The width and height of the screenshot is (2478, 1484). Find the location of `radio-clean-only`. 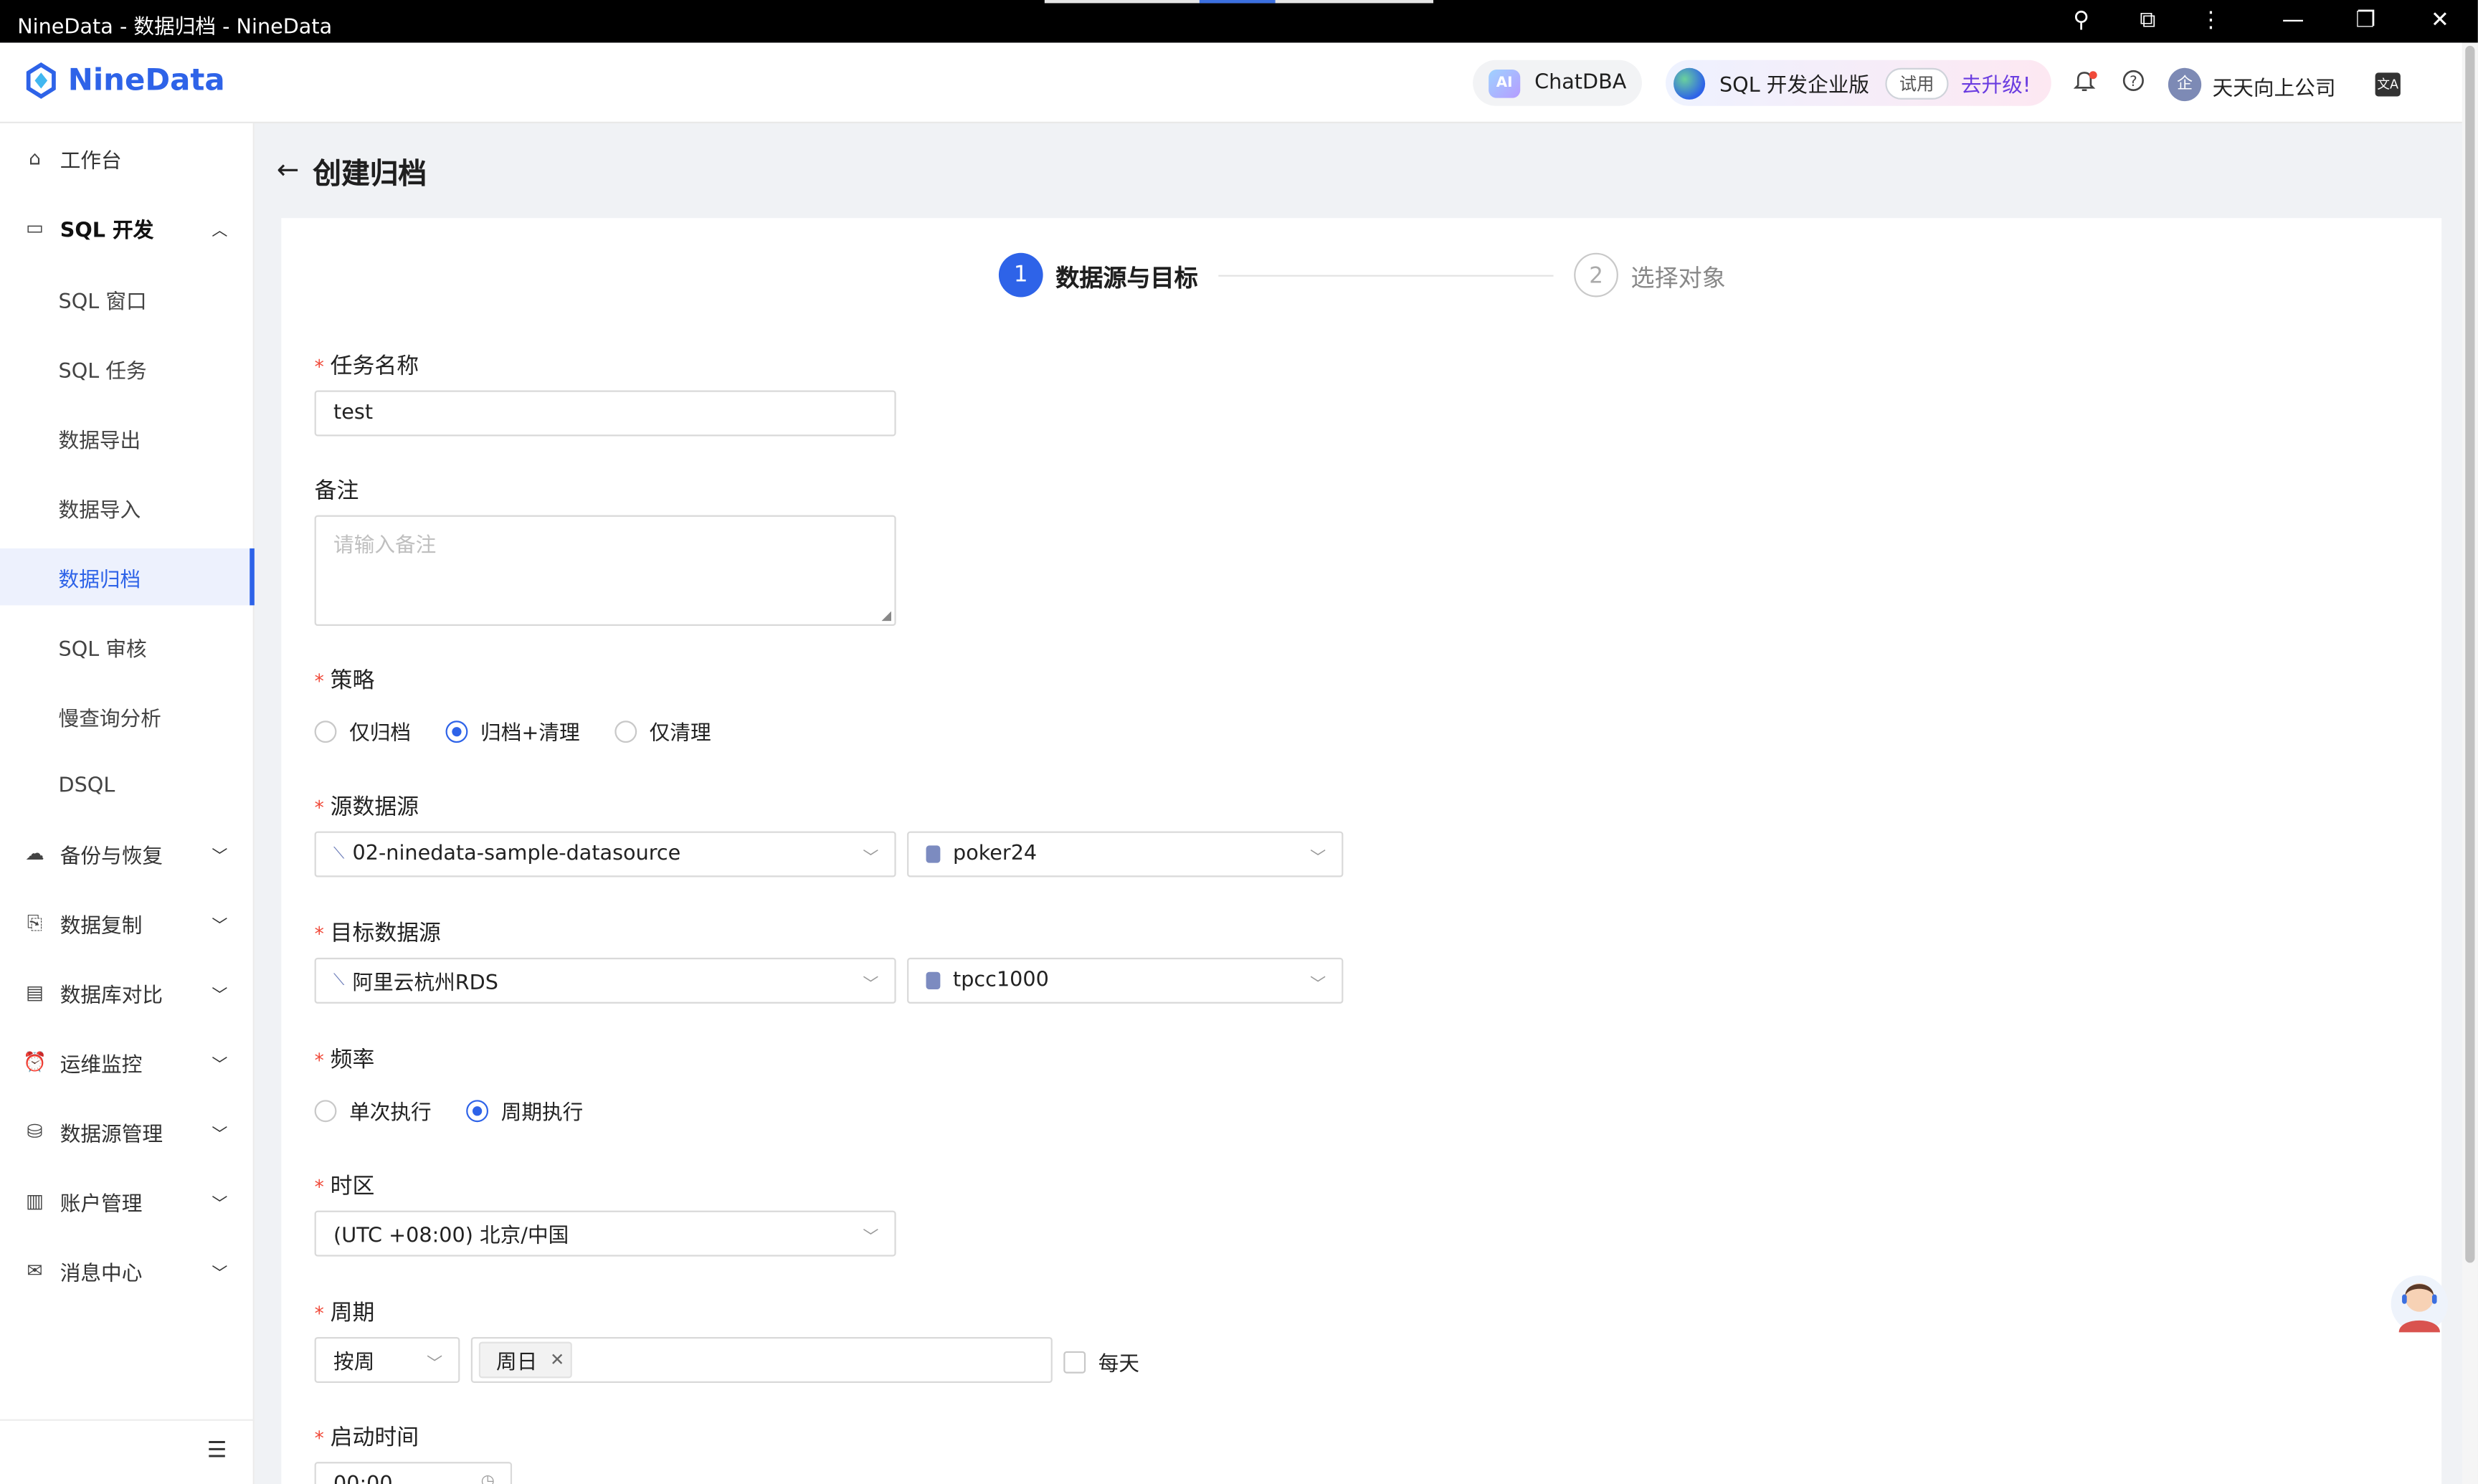

radio-clean-only is located at coordinates (625, 732).